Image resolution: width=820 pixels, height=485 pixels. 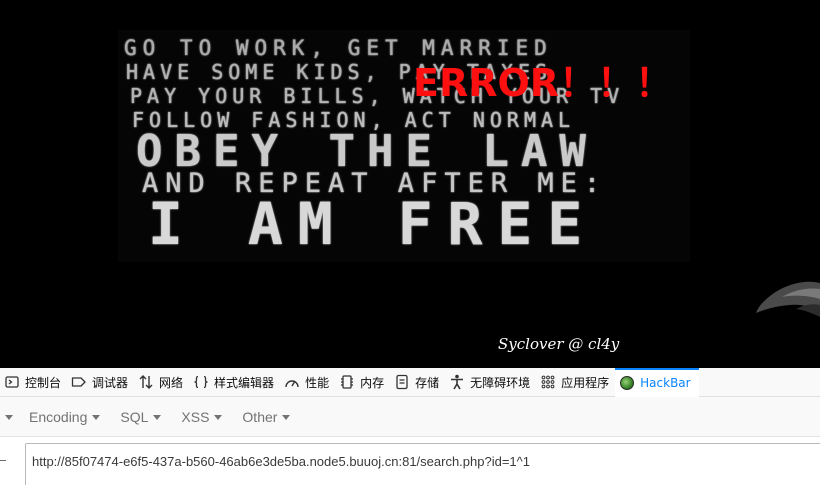 I want to click on menu-label: XSS, so click(x=195, y=416).